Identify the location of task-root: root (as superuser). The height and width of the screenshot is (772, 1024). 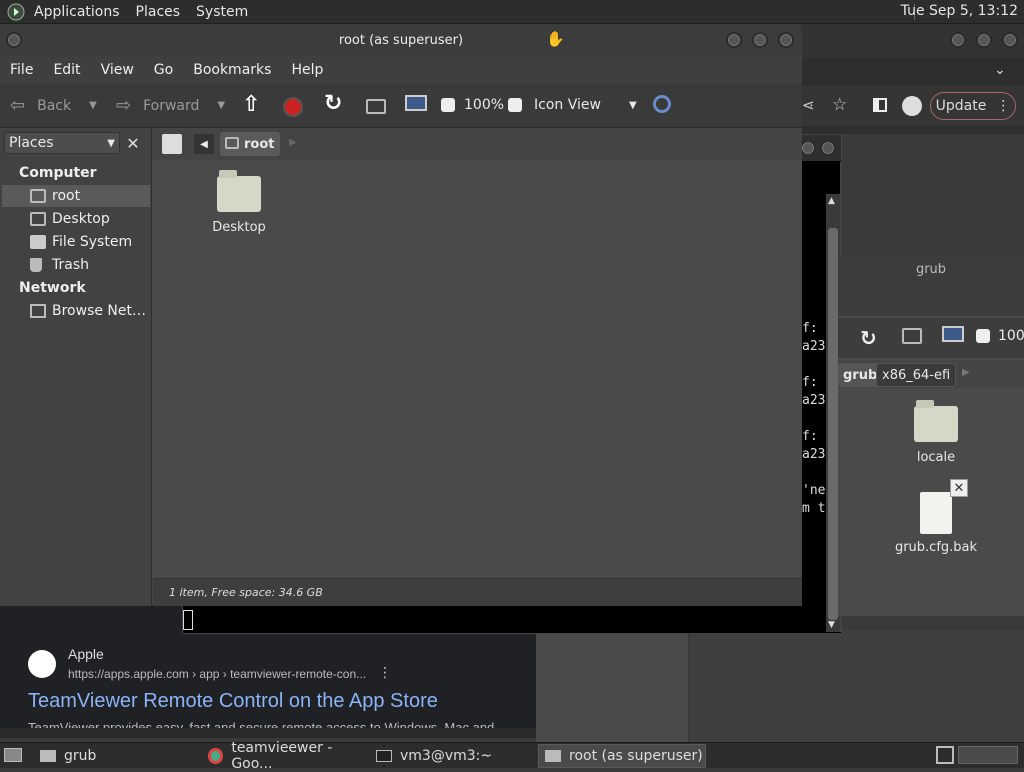
(622, 756).